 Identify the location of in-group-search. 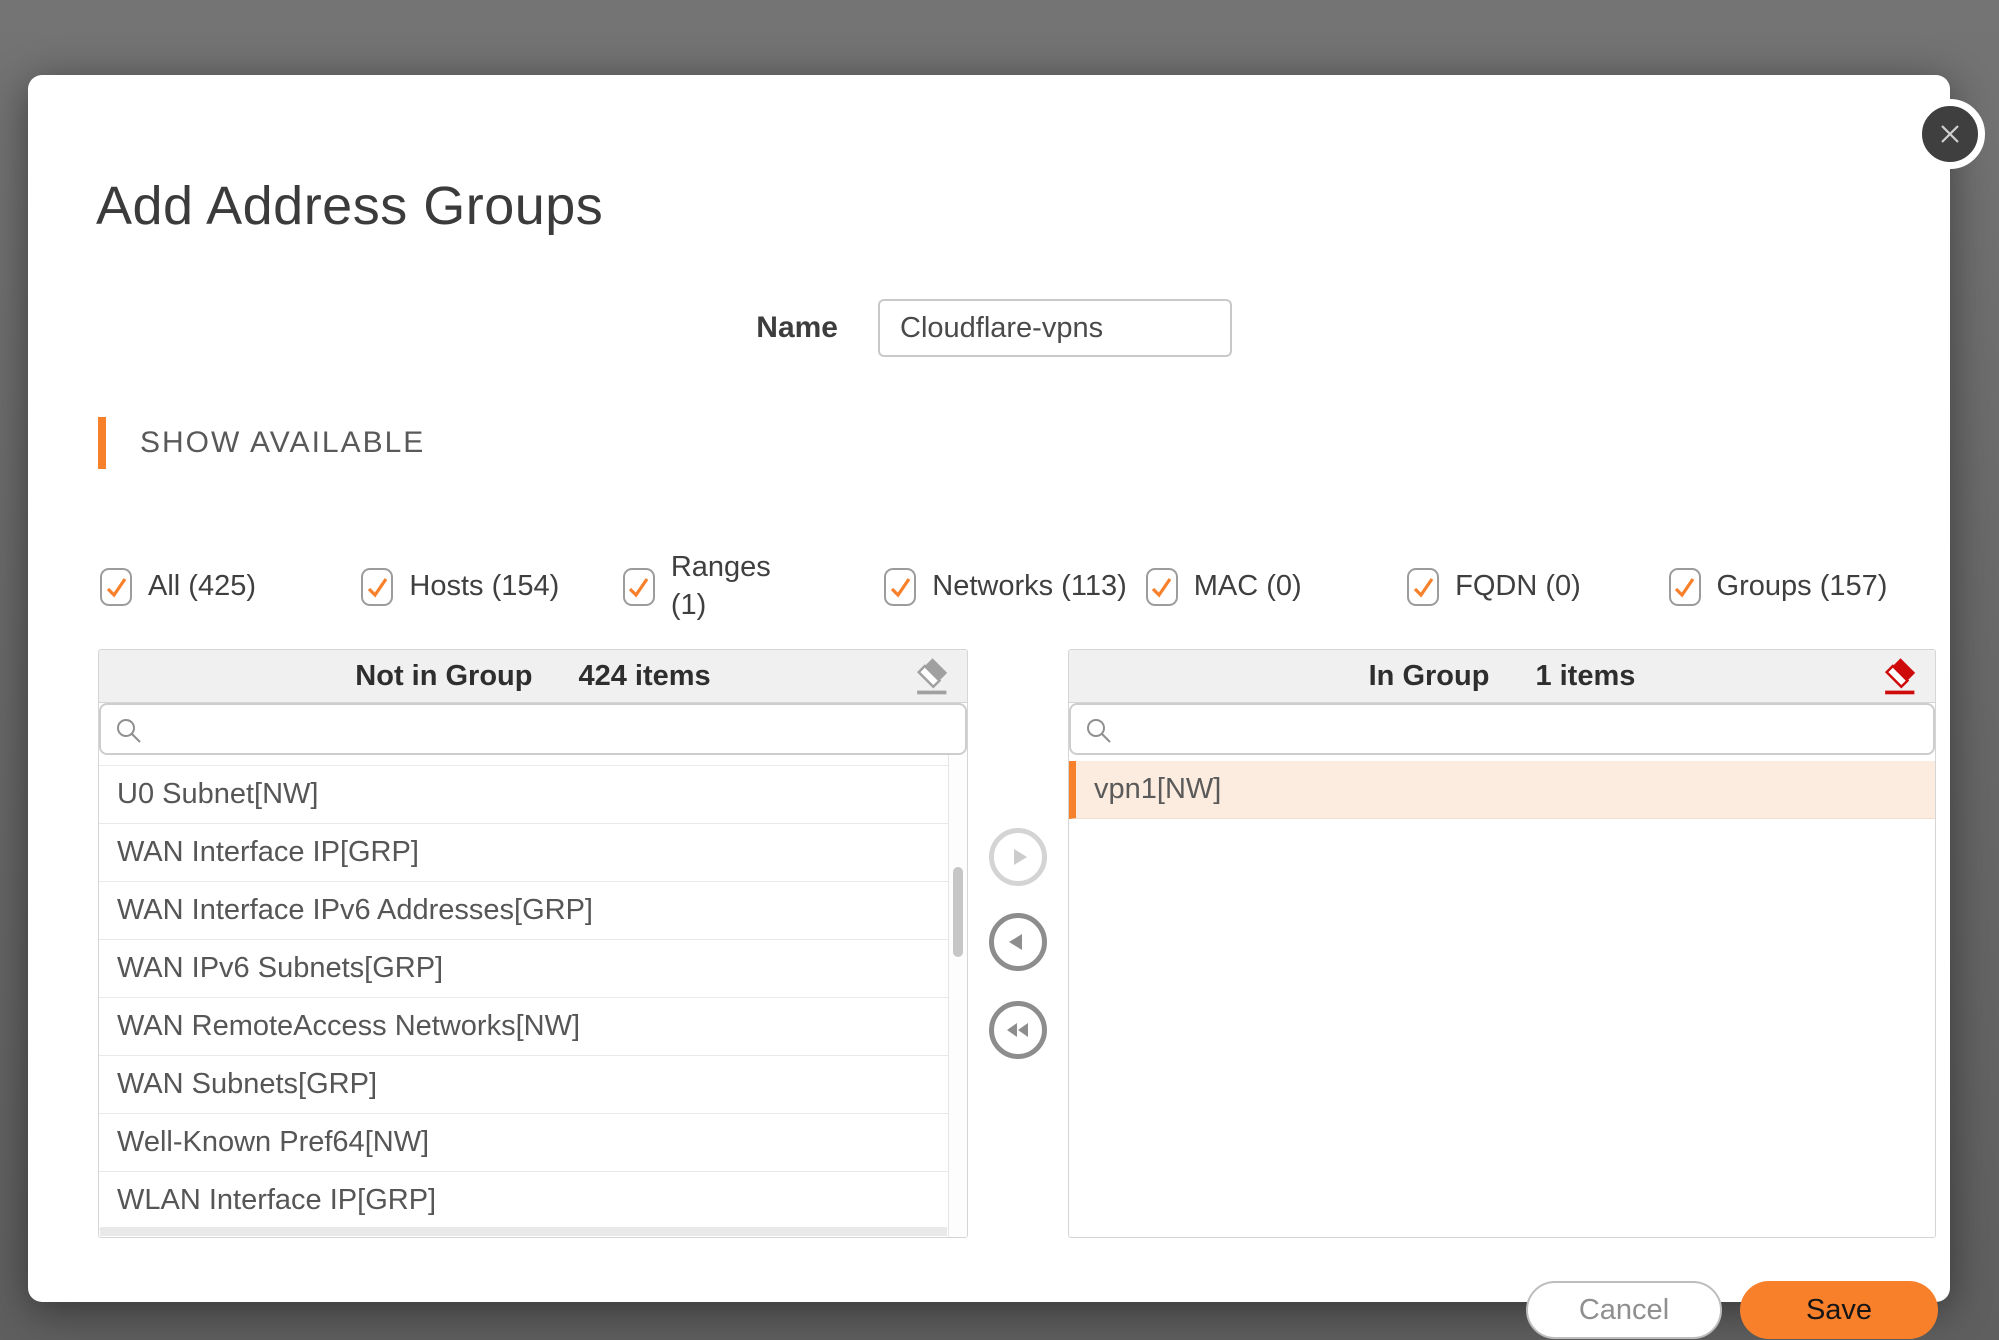
(1502, 729).